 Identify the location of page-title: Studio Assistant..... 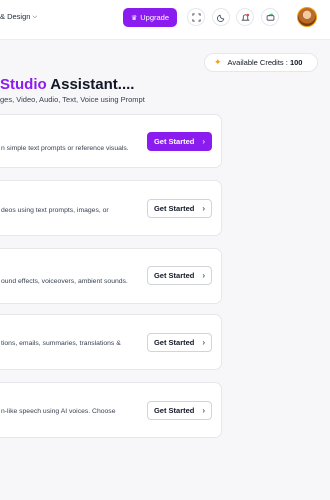
(67, 84).